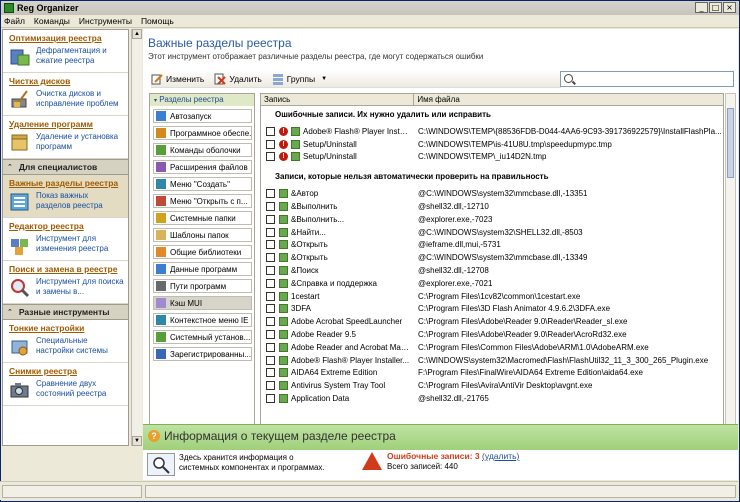 This screenshot has width=740, height=502. Describe the element at coordinates (52, 21) in the screenshot. I see `menu-commands: Команды` at that location.